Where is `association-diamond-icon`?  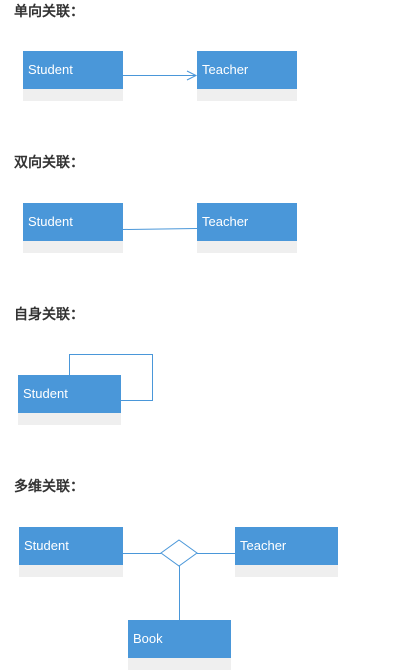
association-diamond-icon is located at coordinates (179, 553).